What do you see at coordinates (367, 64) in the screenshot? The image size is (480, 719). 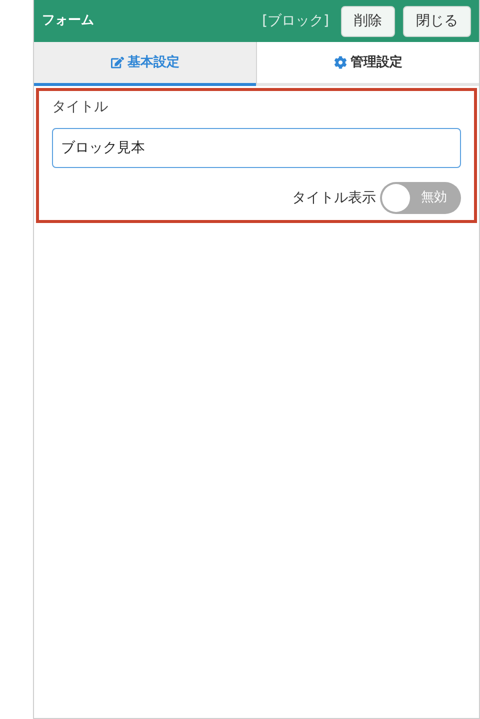 I see `tab: 管理設定` at bounding box center [367, 64].